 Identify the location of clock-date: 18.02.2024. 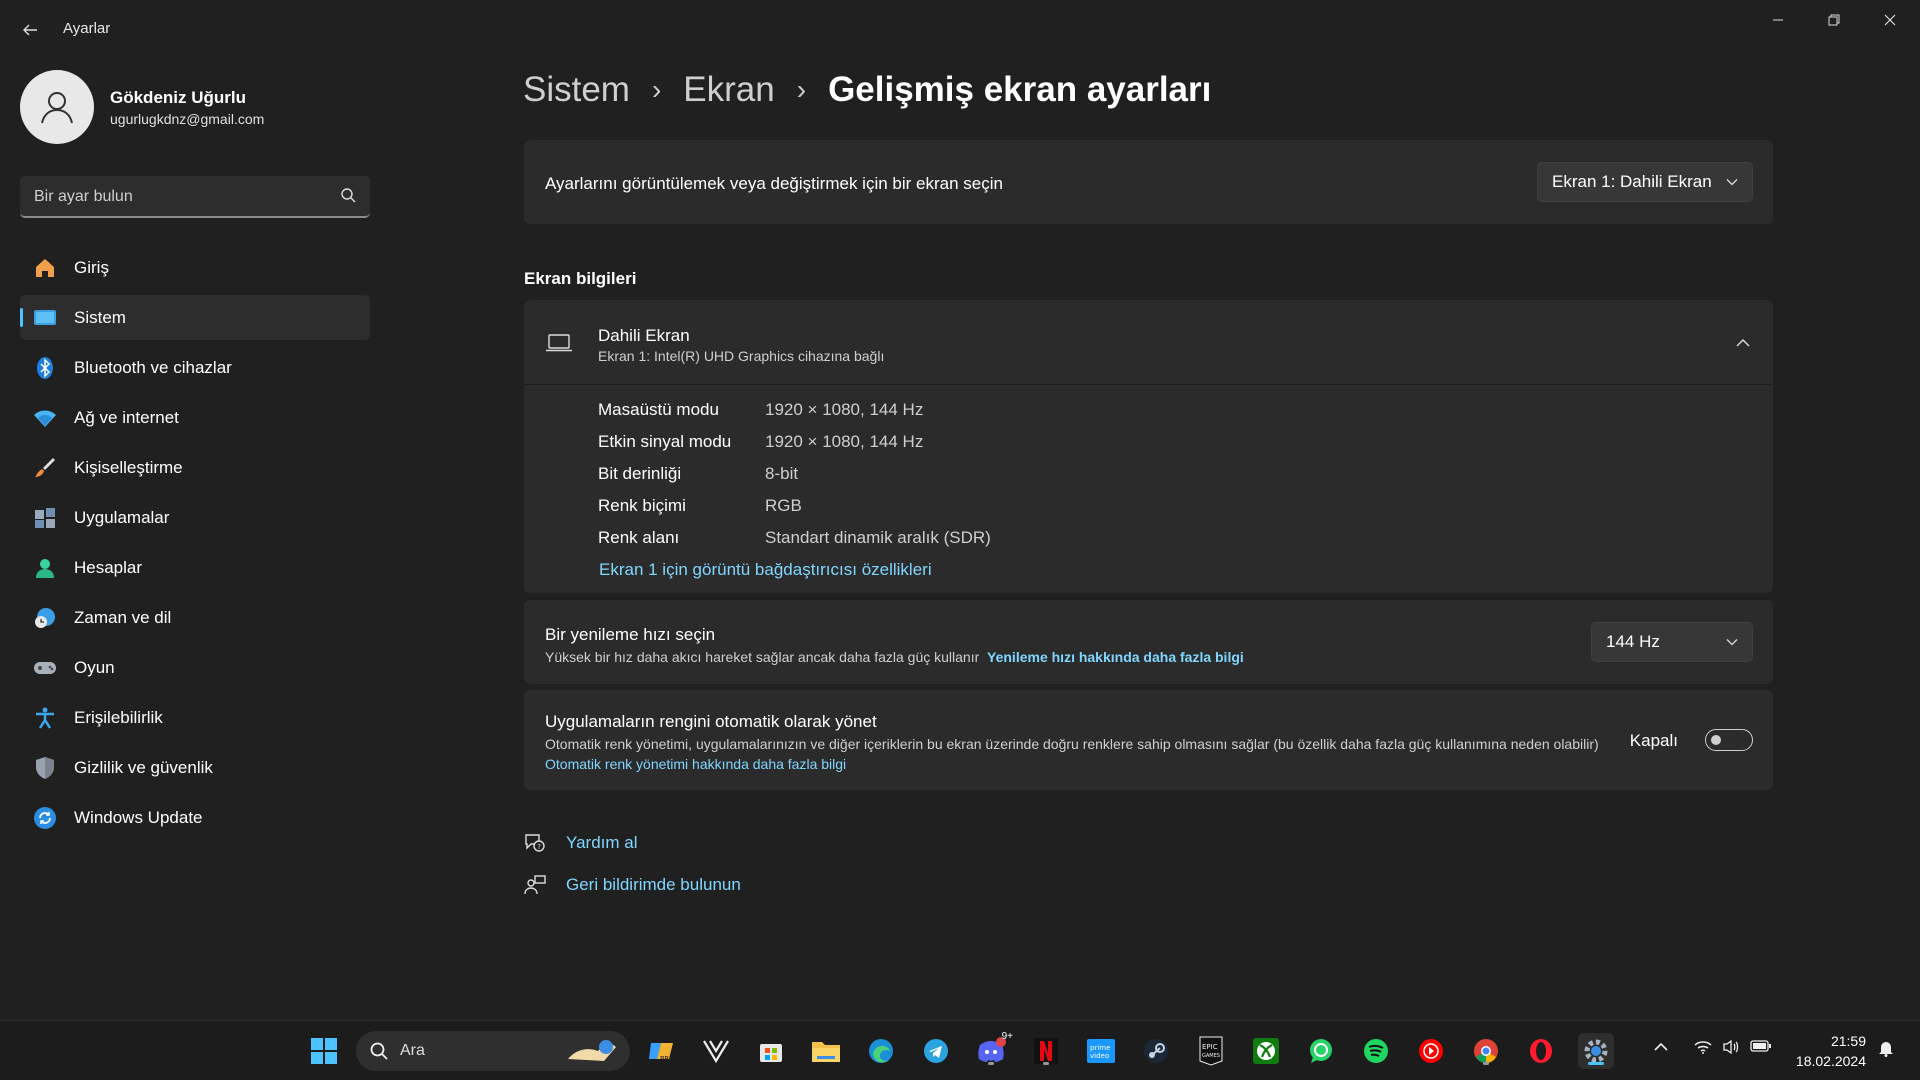
(1831, 1061).